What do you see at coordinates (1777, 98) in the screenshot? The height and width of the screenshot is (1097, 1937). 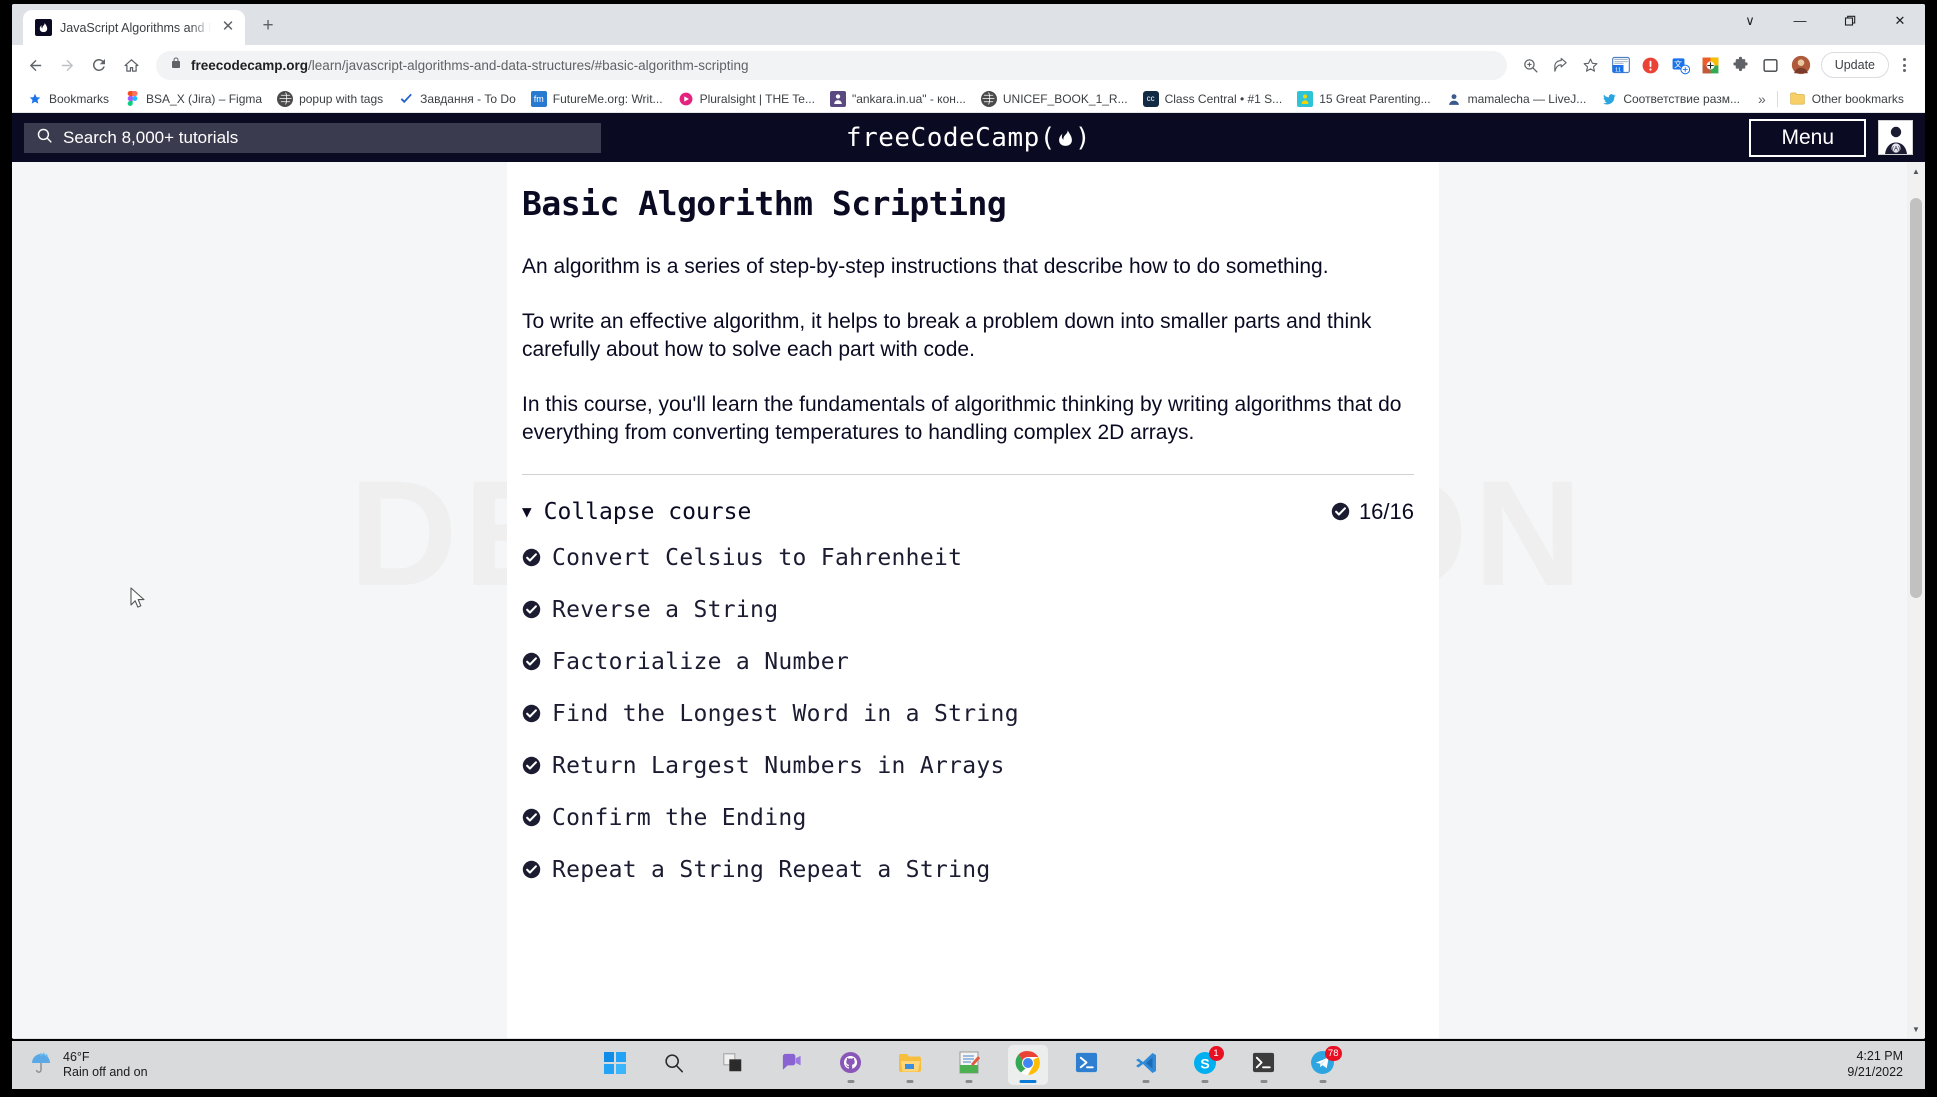 I see `bookmarks-divider` at bounding box center [1777, 98].